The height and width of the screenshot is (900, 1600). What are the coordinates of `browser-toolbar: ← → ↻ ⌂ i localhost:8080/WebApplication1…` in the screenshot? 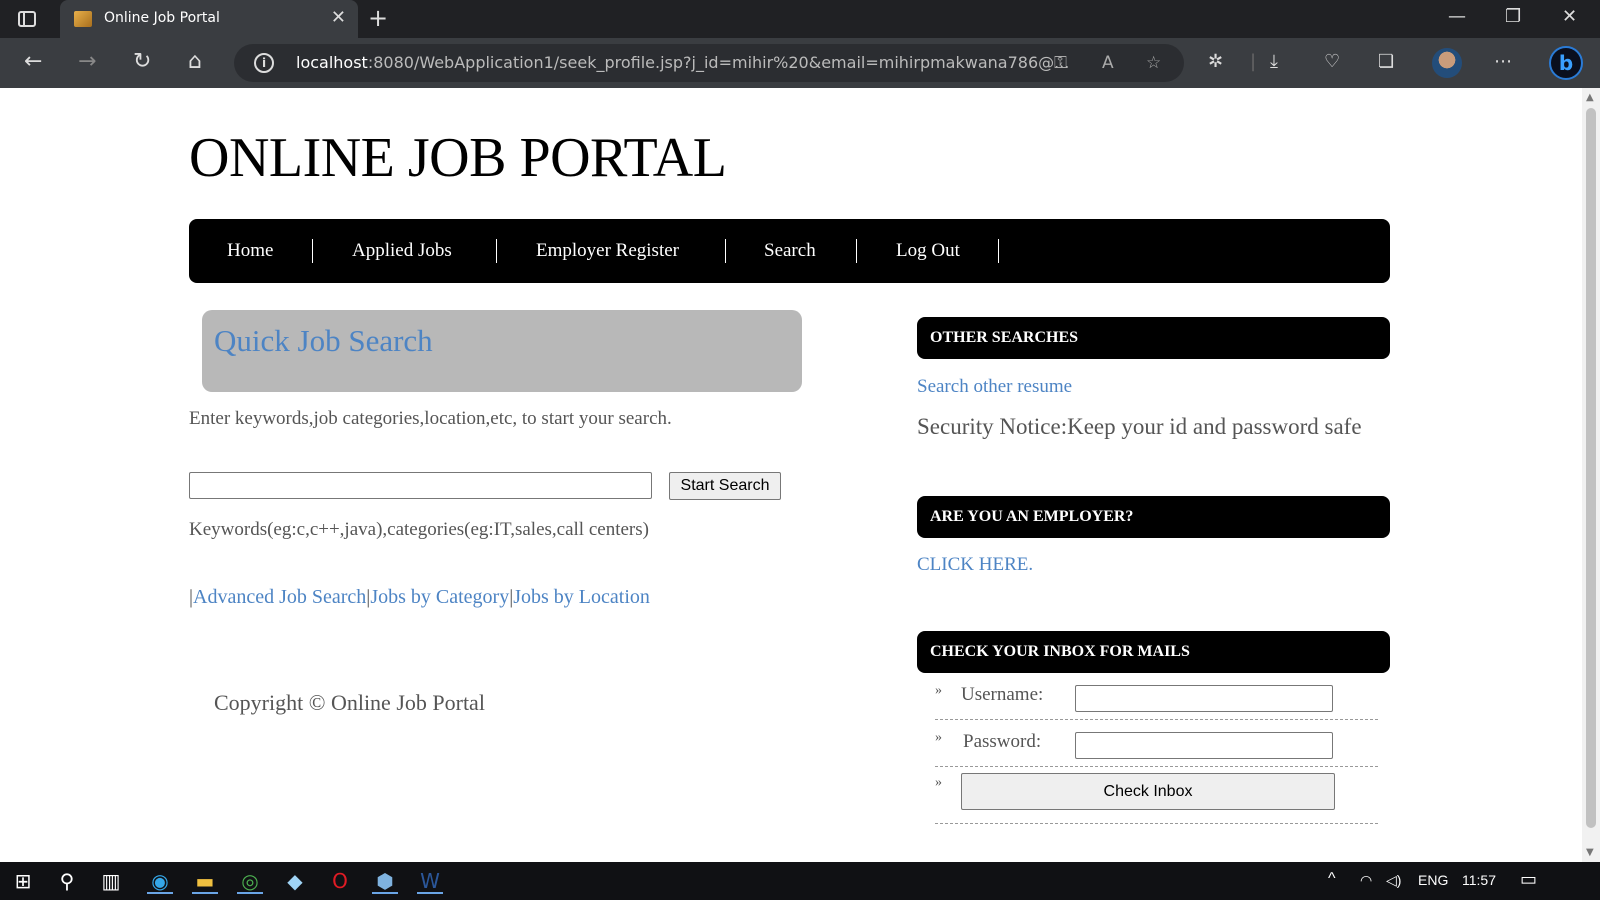 It's located at (800, 63).